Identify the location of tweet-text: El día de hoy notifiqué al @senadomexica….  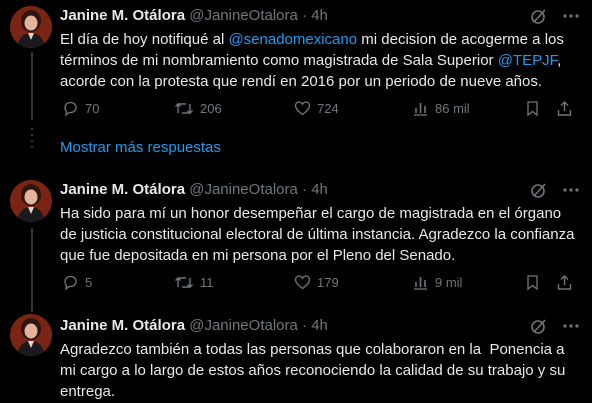
(314, 60).